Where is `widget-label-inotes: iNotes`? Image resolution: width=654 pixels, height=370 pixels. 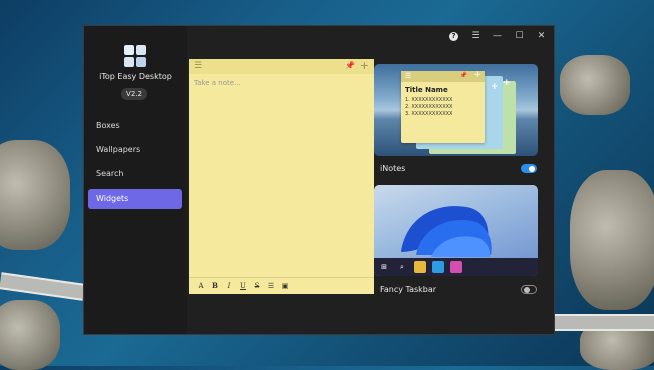 widget-label-inotes: iNotes is located at coordinates (393, 168).